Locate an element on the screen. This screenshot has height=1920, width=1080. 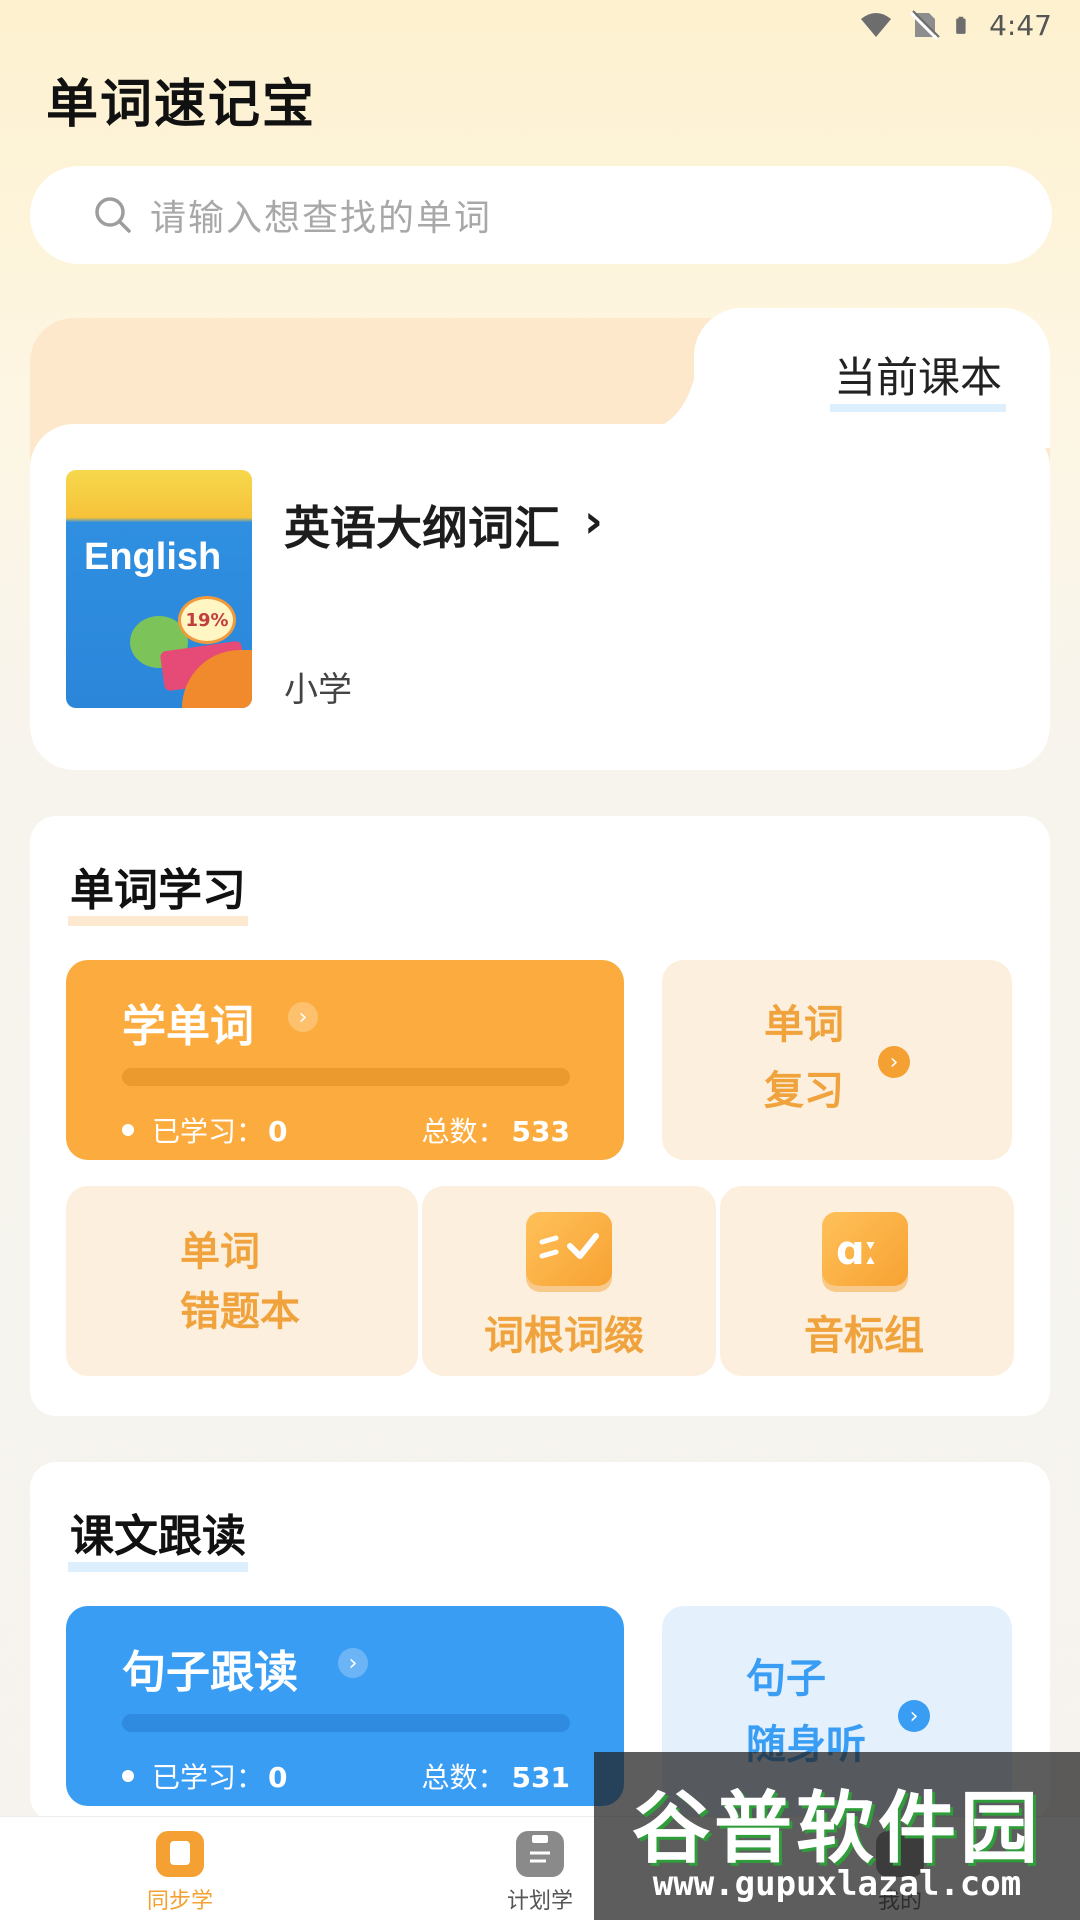
tile-label: 单词 复习 is located at coordinates (804, 1058).